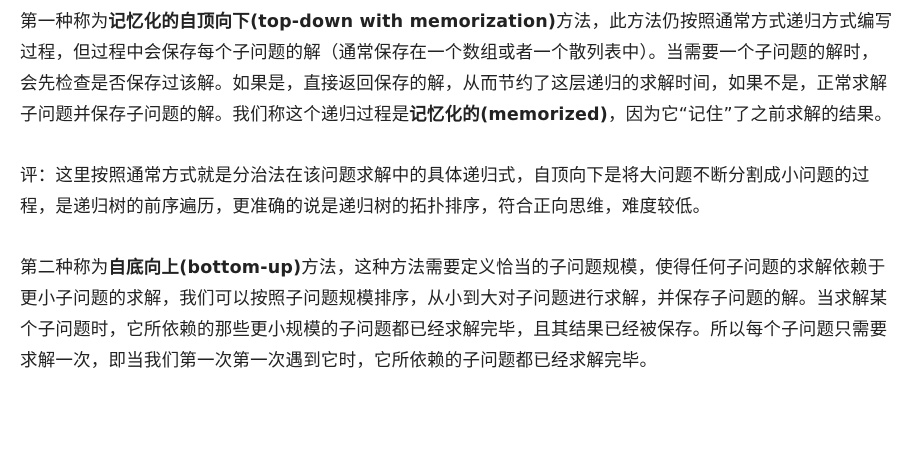 This screenshot has height=473, width=905. I want to click on paragraph-text: 第一种称为, so click(64, 22).